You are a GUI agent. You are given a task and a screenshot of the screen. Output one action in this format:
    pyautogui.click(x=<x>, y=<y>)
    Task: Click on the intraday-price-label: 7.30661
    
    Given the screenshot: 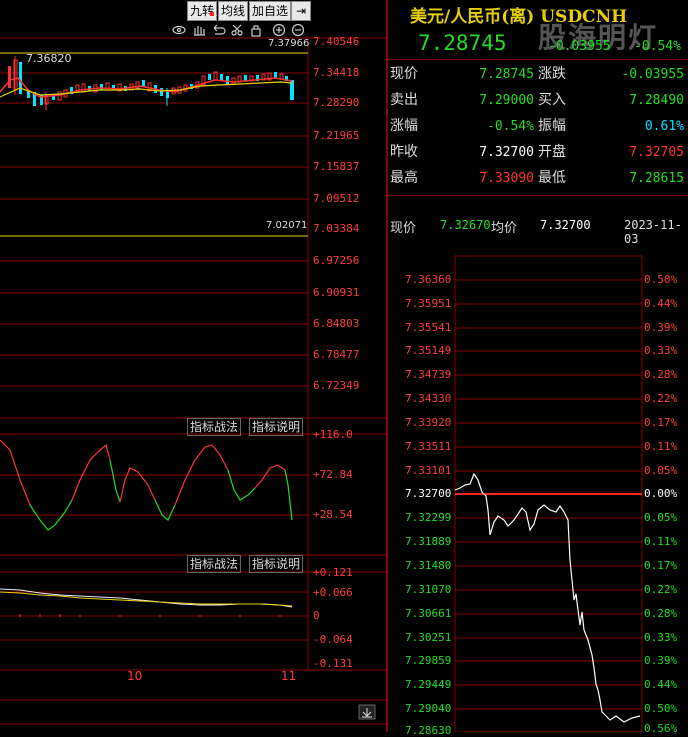 What is the action you would take?
    pyautogui.click(x=428, y=613)
    